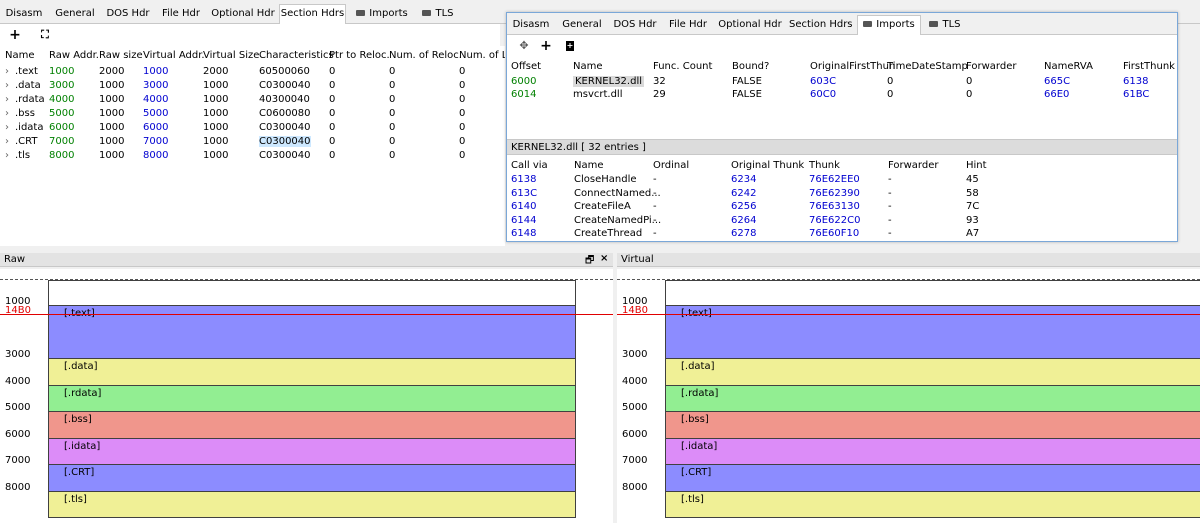  I want to click on table-cell: 6138, so click(524, 179).